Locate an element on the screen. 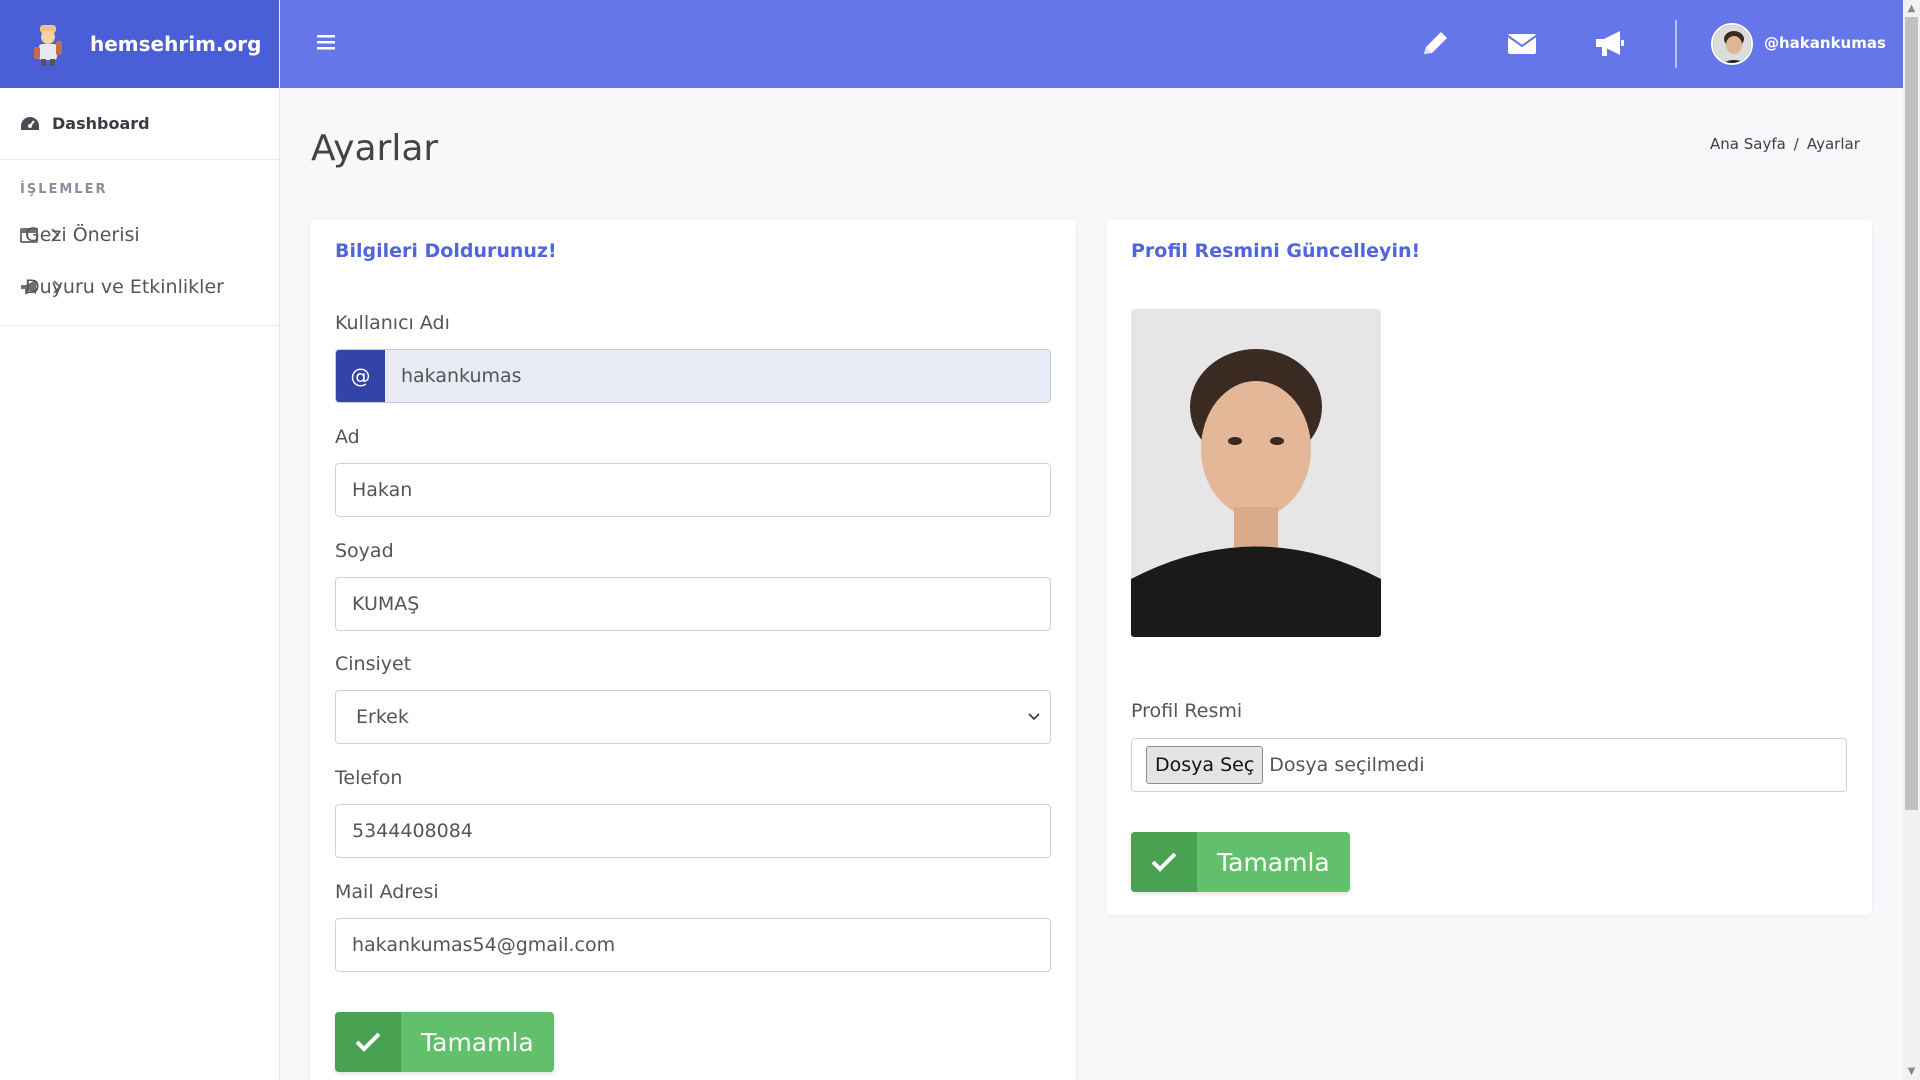 This screenshot has height=1080, width=1920. gender-select: Erkek is located at coordinates (693, 717).